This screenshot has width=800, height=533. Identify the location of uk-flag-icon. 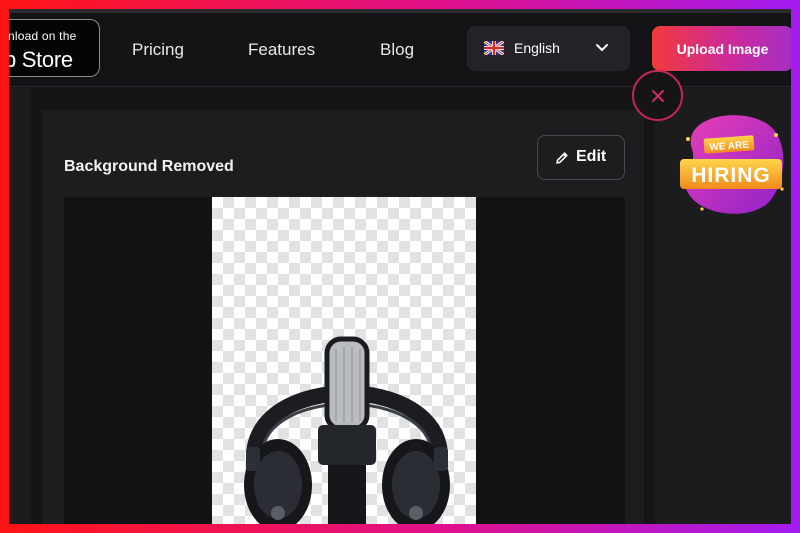
(494, 48).